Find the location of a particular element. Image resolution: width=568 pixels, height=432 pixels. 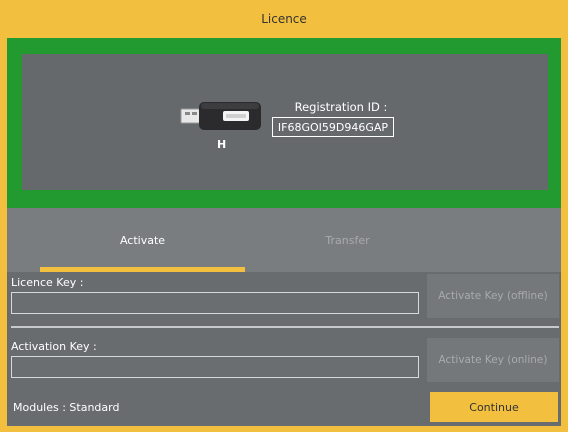

licence-key-label: Licence Key : is located at coordinates (47, 282).